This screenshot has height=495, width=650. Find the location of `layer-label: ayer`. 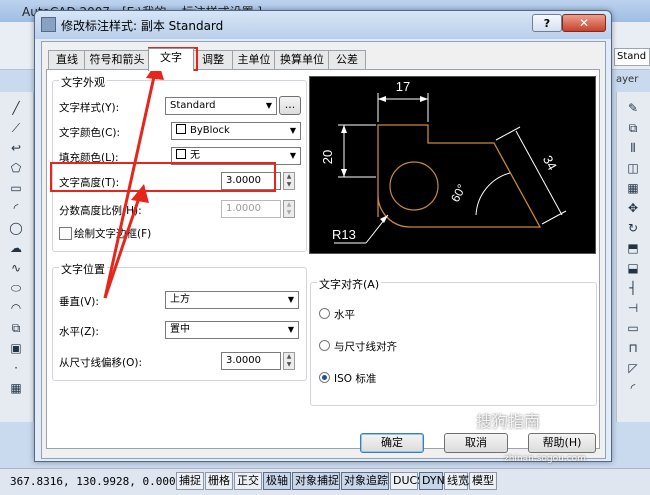

layer-label: ayer is located at coordinates (627, 79).